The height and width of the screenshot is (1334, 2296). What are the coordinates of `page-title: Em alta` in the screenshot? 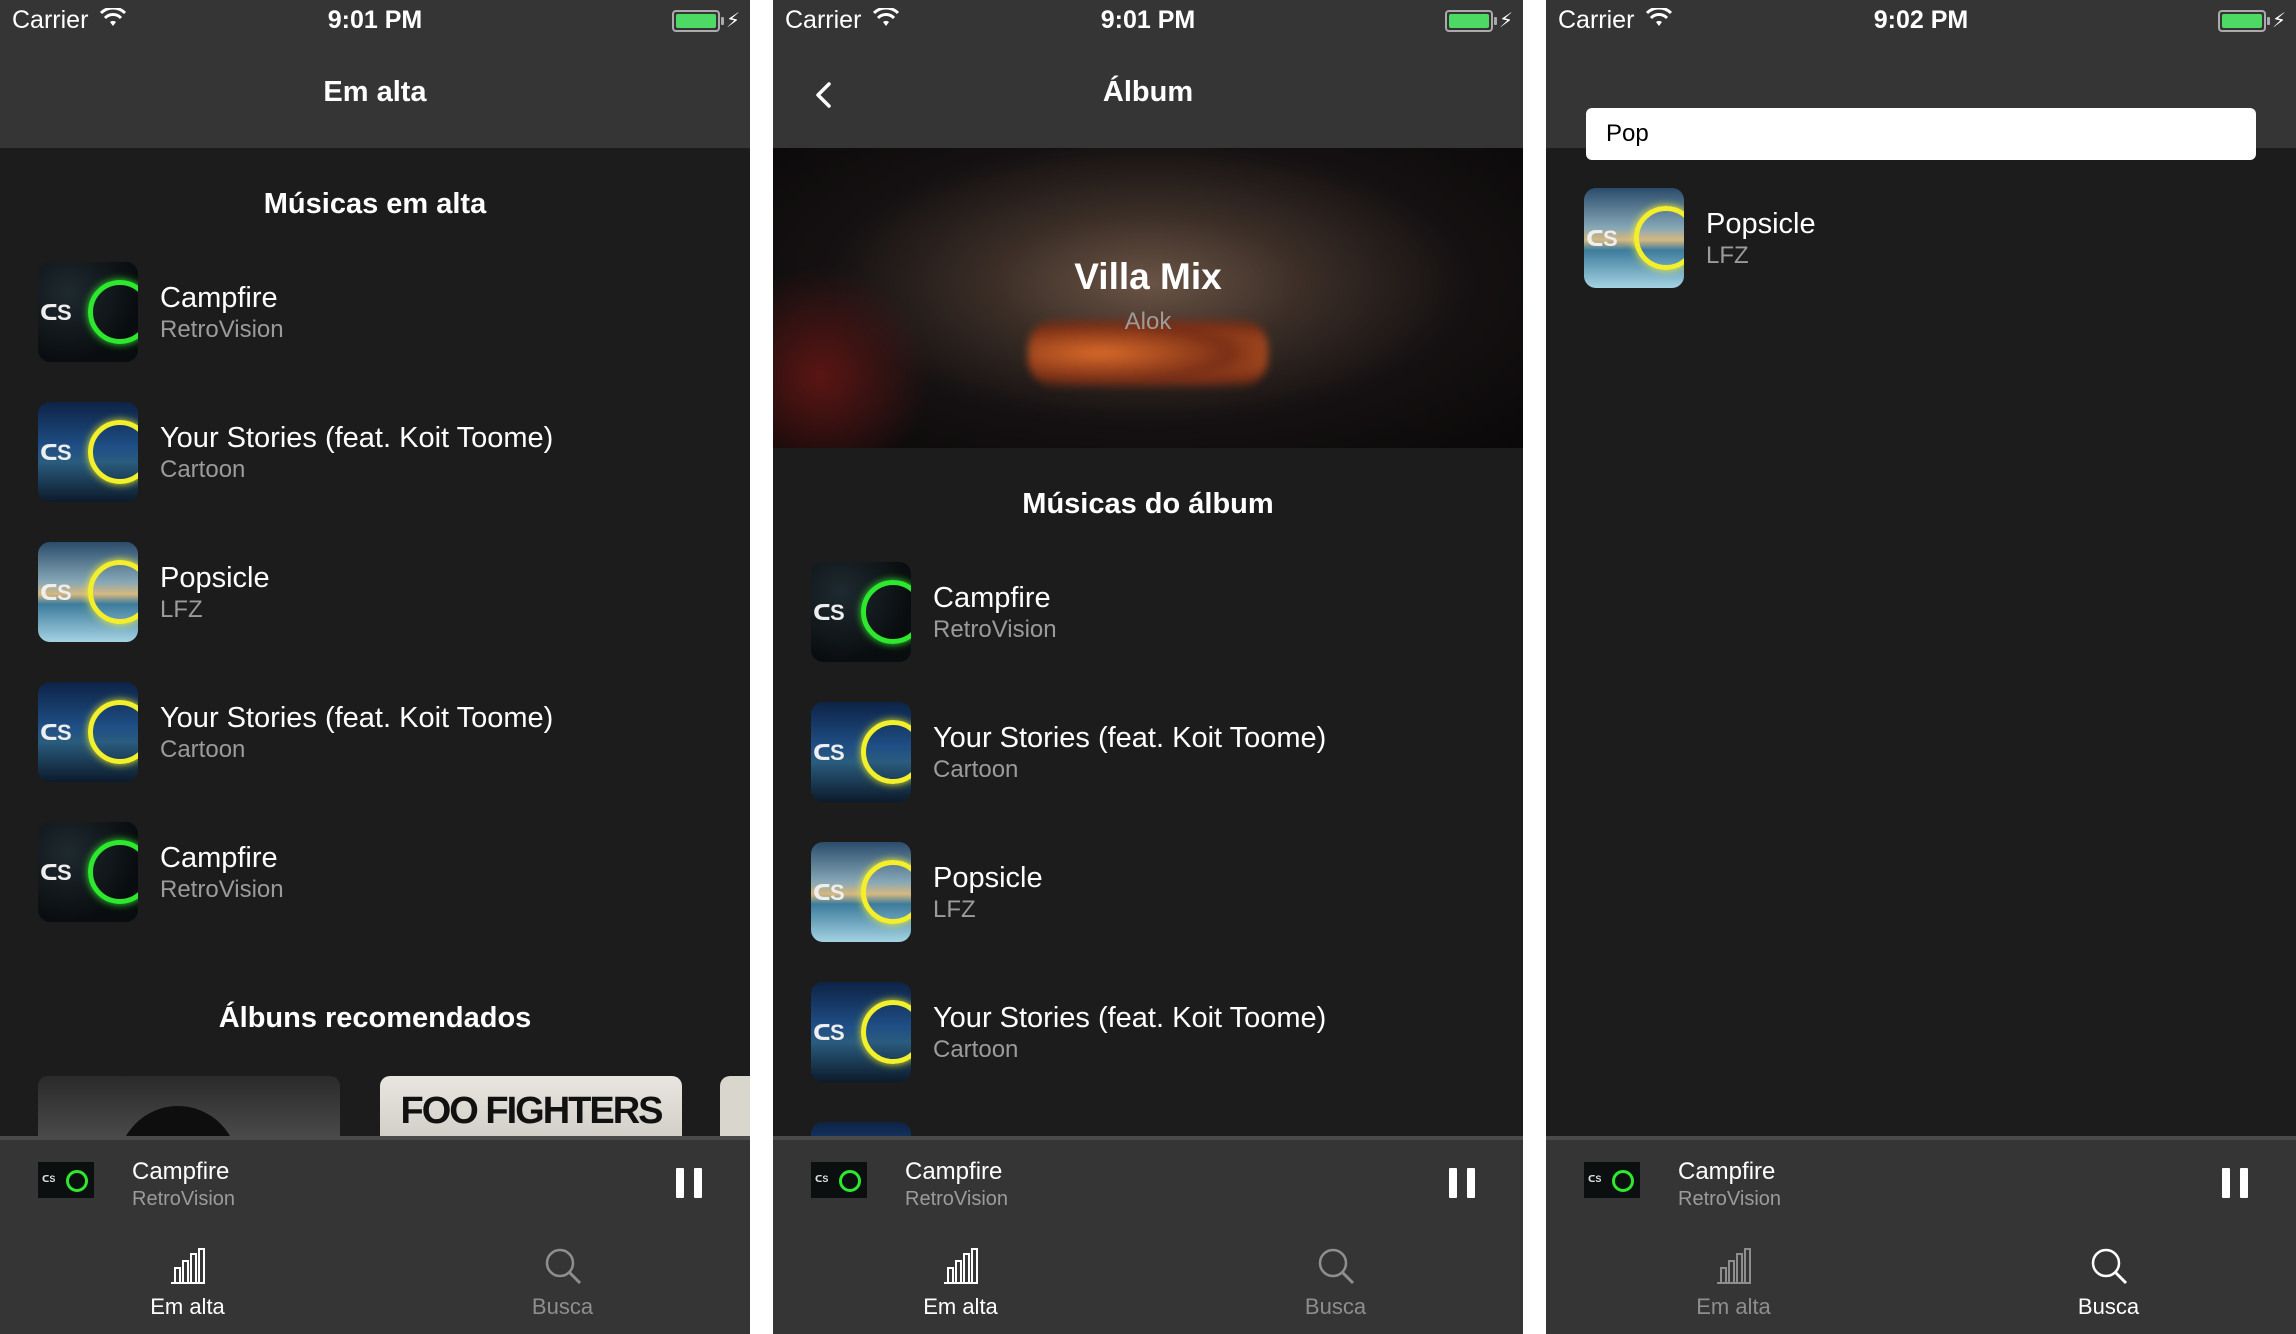 It's located at (375, 92).